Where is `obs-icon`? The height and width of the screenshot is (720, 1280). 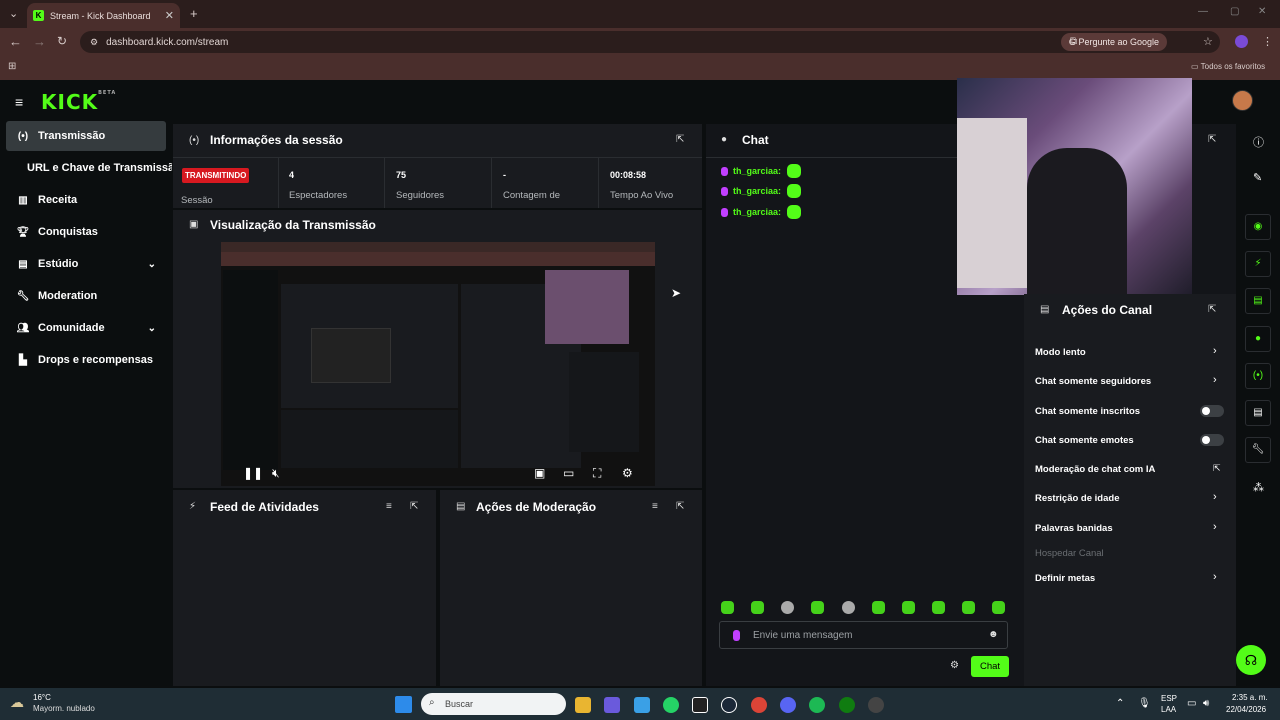
obs-icon is located at coordinates (876, 705).